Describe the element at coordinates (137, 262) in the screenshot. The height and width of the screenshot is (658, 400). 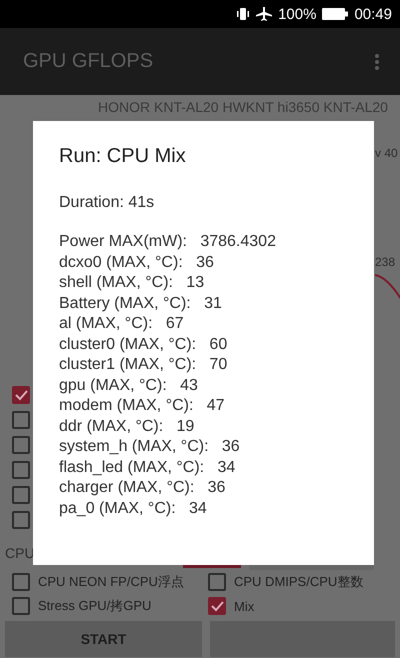
I see `stat-line: dcxo0 (MAX, °C): 36` at that location.